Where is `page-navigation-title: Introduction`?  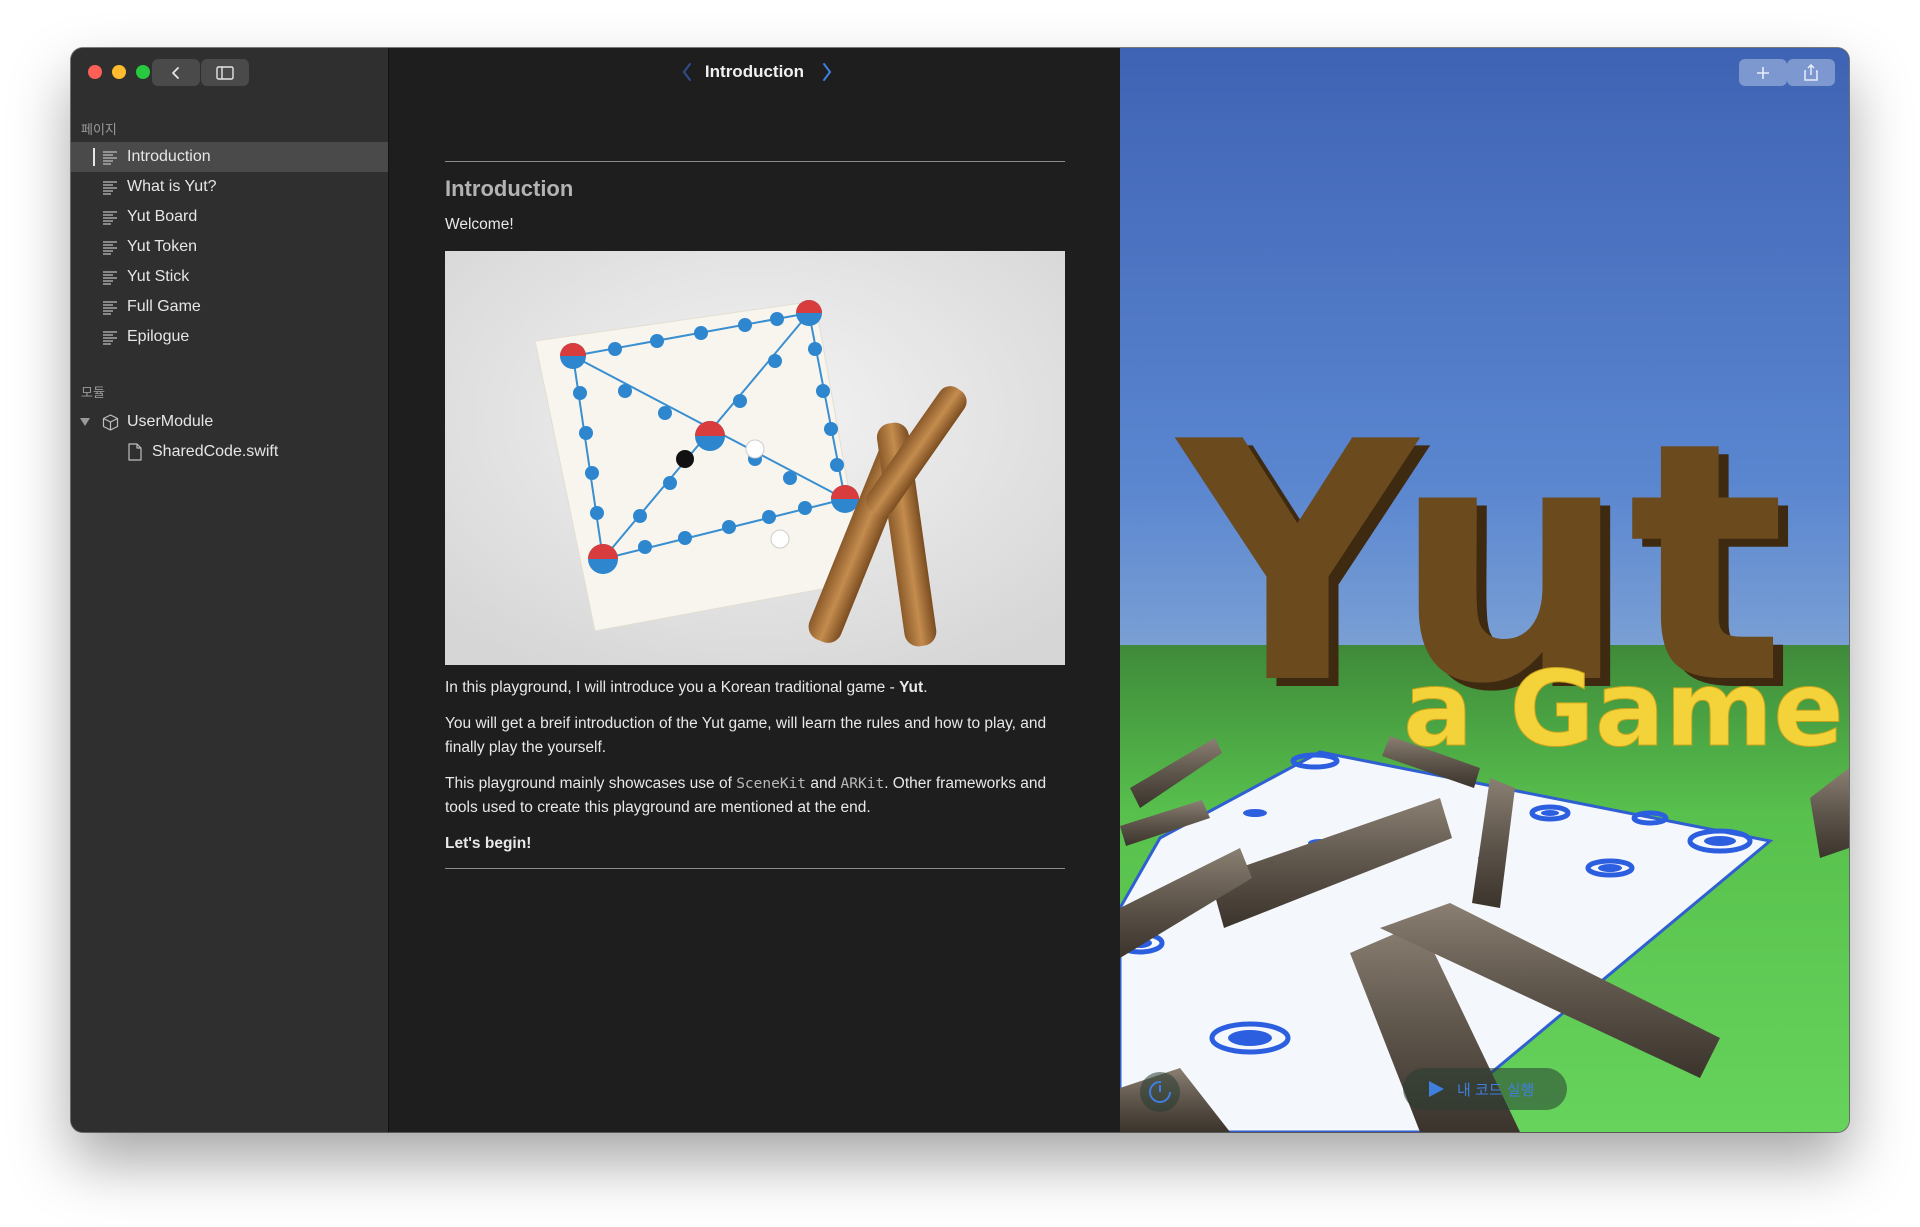 page-navigation-title: Introduction is located at coordinates (754, 71).